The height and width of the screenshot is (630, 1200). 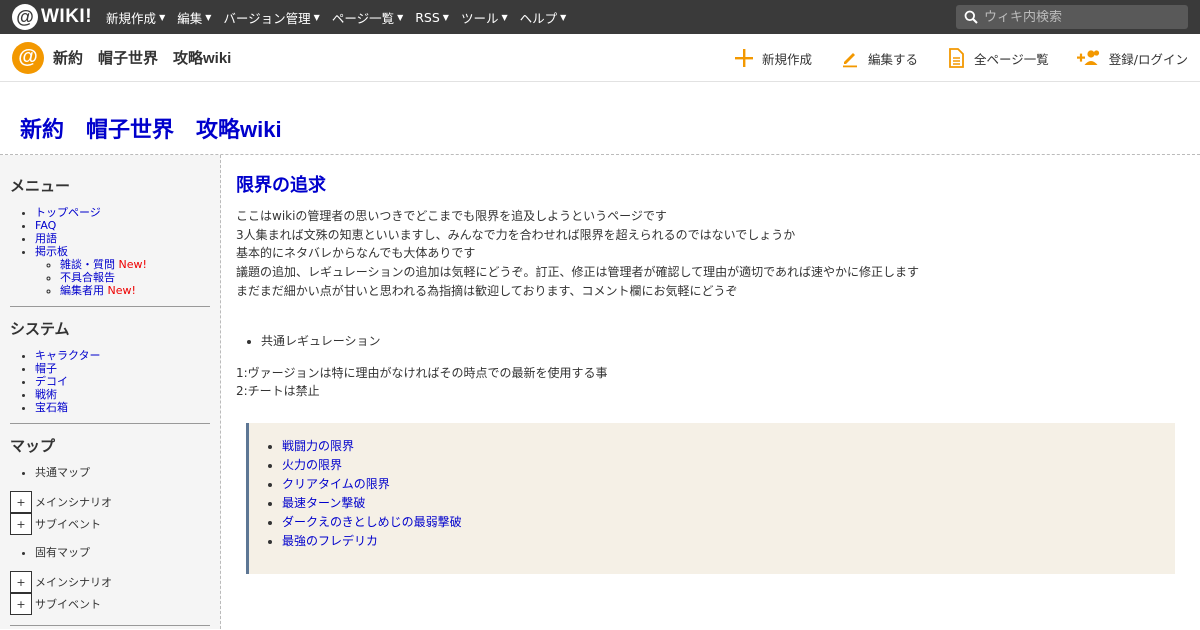 I want to click on menu-heading: メニュー, so click(x=40, y=186).